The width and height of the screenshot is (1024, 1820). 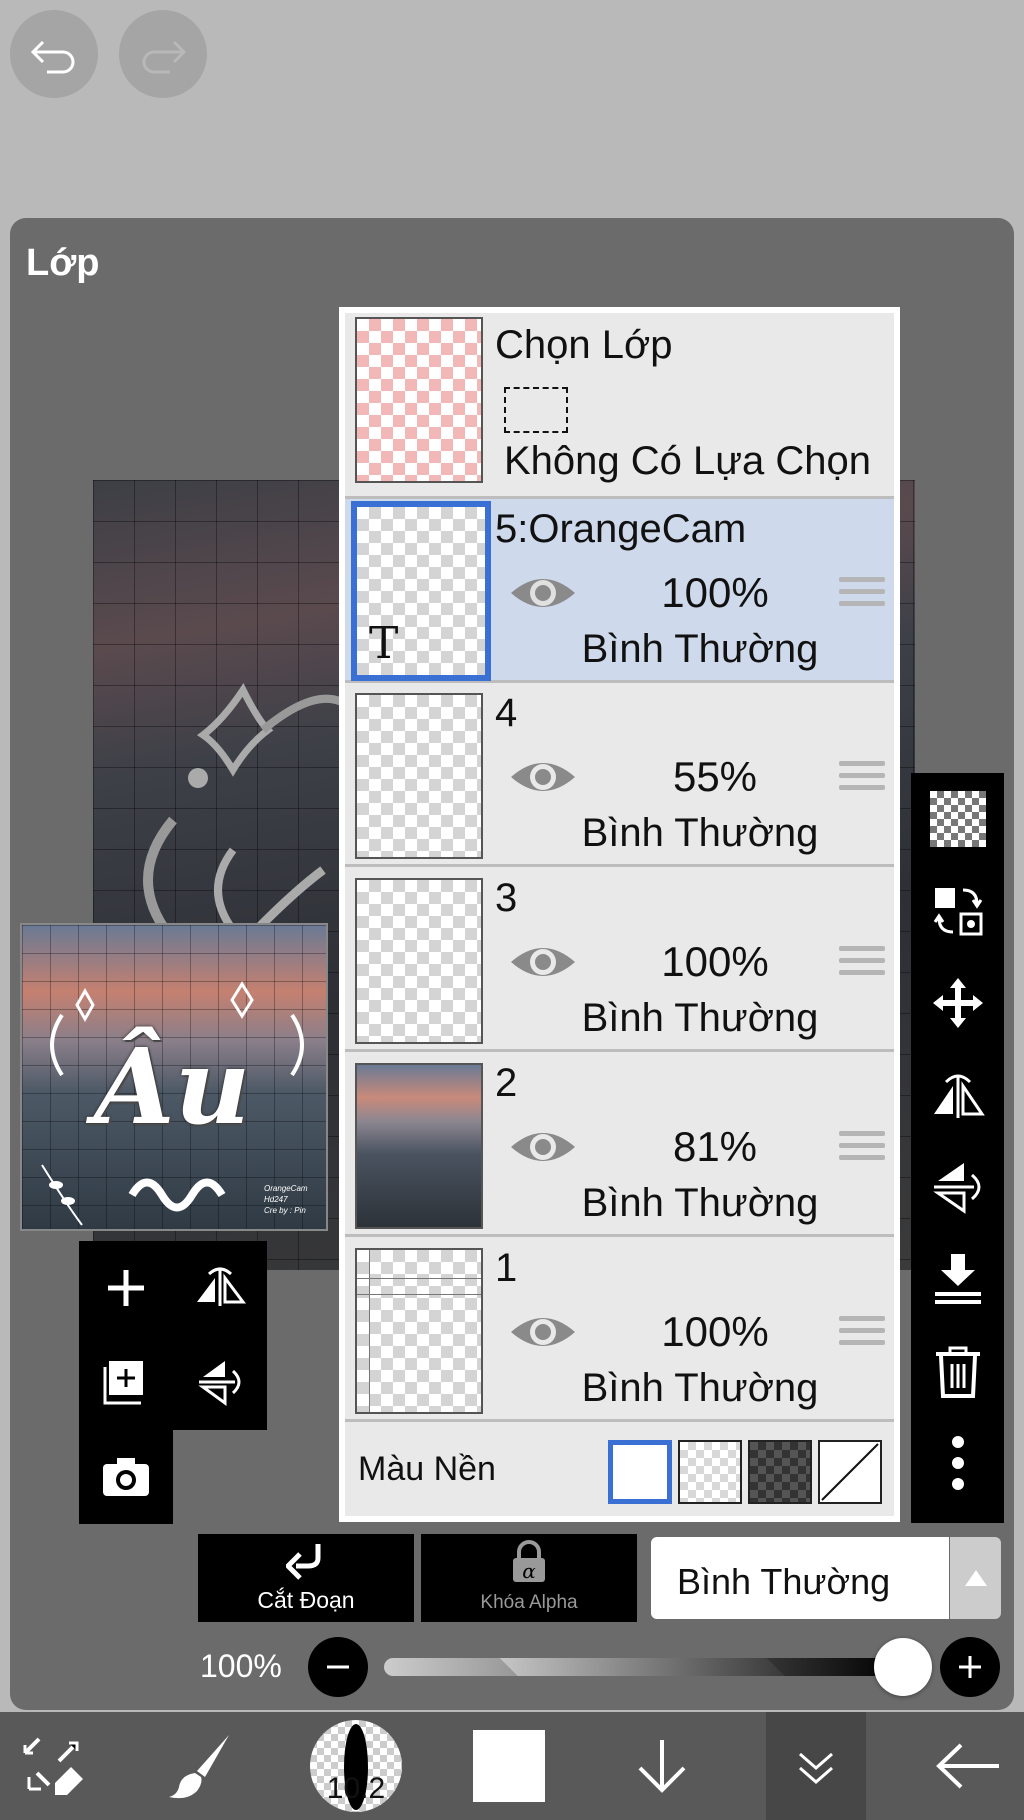 What do you see at coordinates (957, 1187) in the screenshot?
I see `flip-vertical-layer-button` at bounding box center [957, 1187].